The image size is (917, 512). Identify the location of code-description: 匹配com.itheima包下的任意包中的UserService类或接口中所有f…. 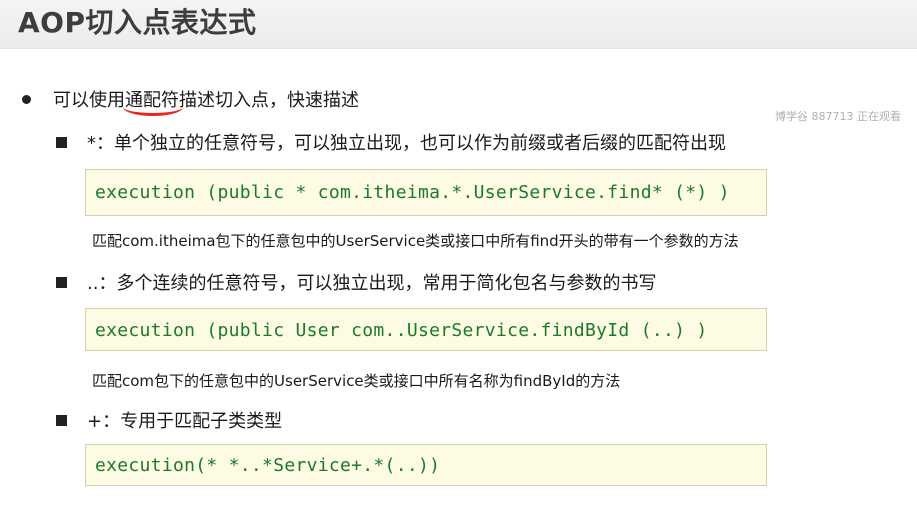
(415, 241).